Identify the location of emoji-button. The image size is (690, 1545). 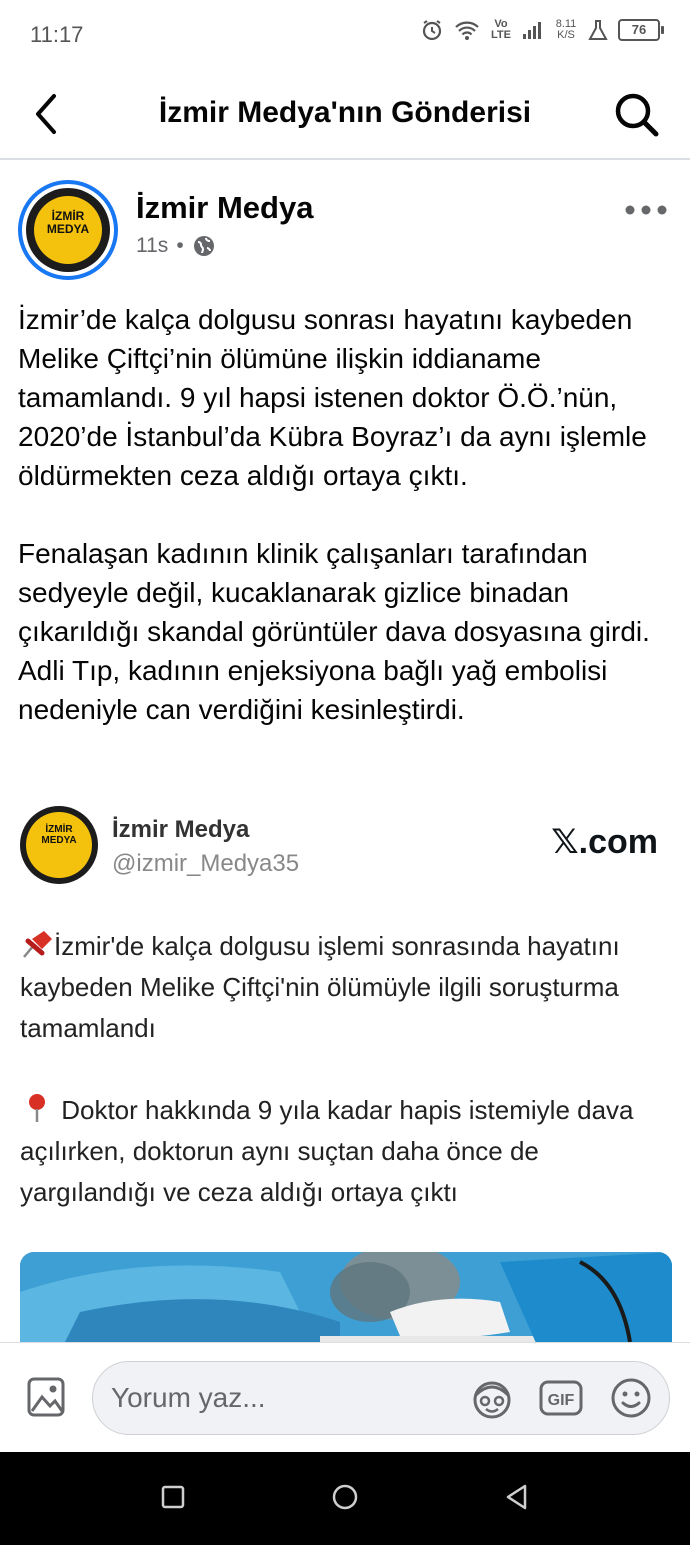
(631, 1398).